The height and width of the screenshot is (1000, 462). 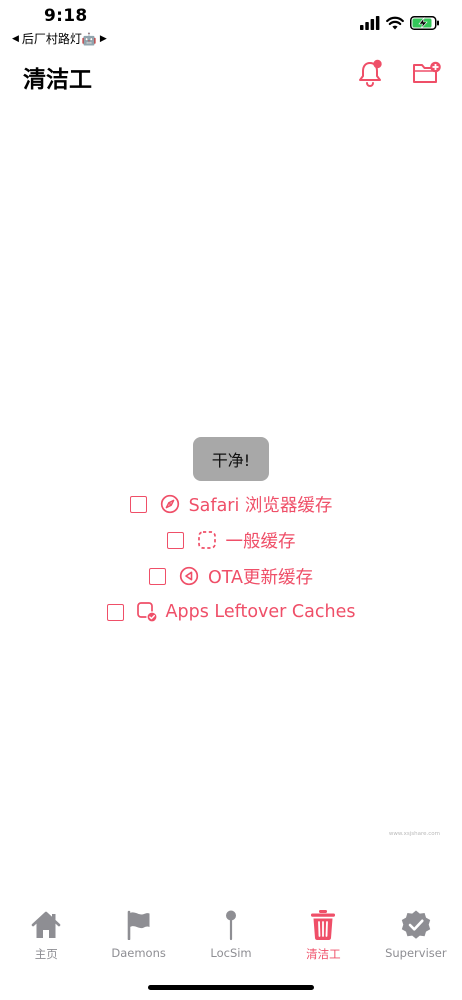 What do you see at coordinates (231, 925) in the screenshot?
I see `pin-icon` at bounding box center [231, 925].